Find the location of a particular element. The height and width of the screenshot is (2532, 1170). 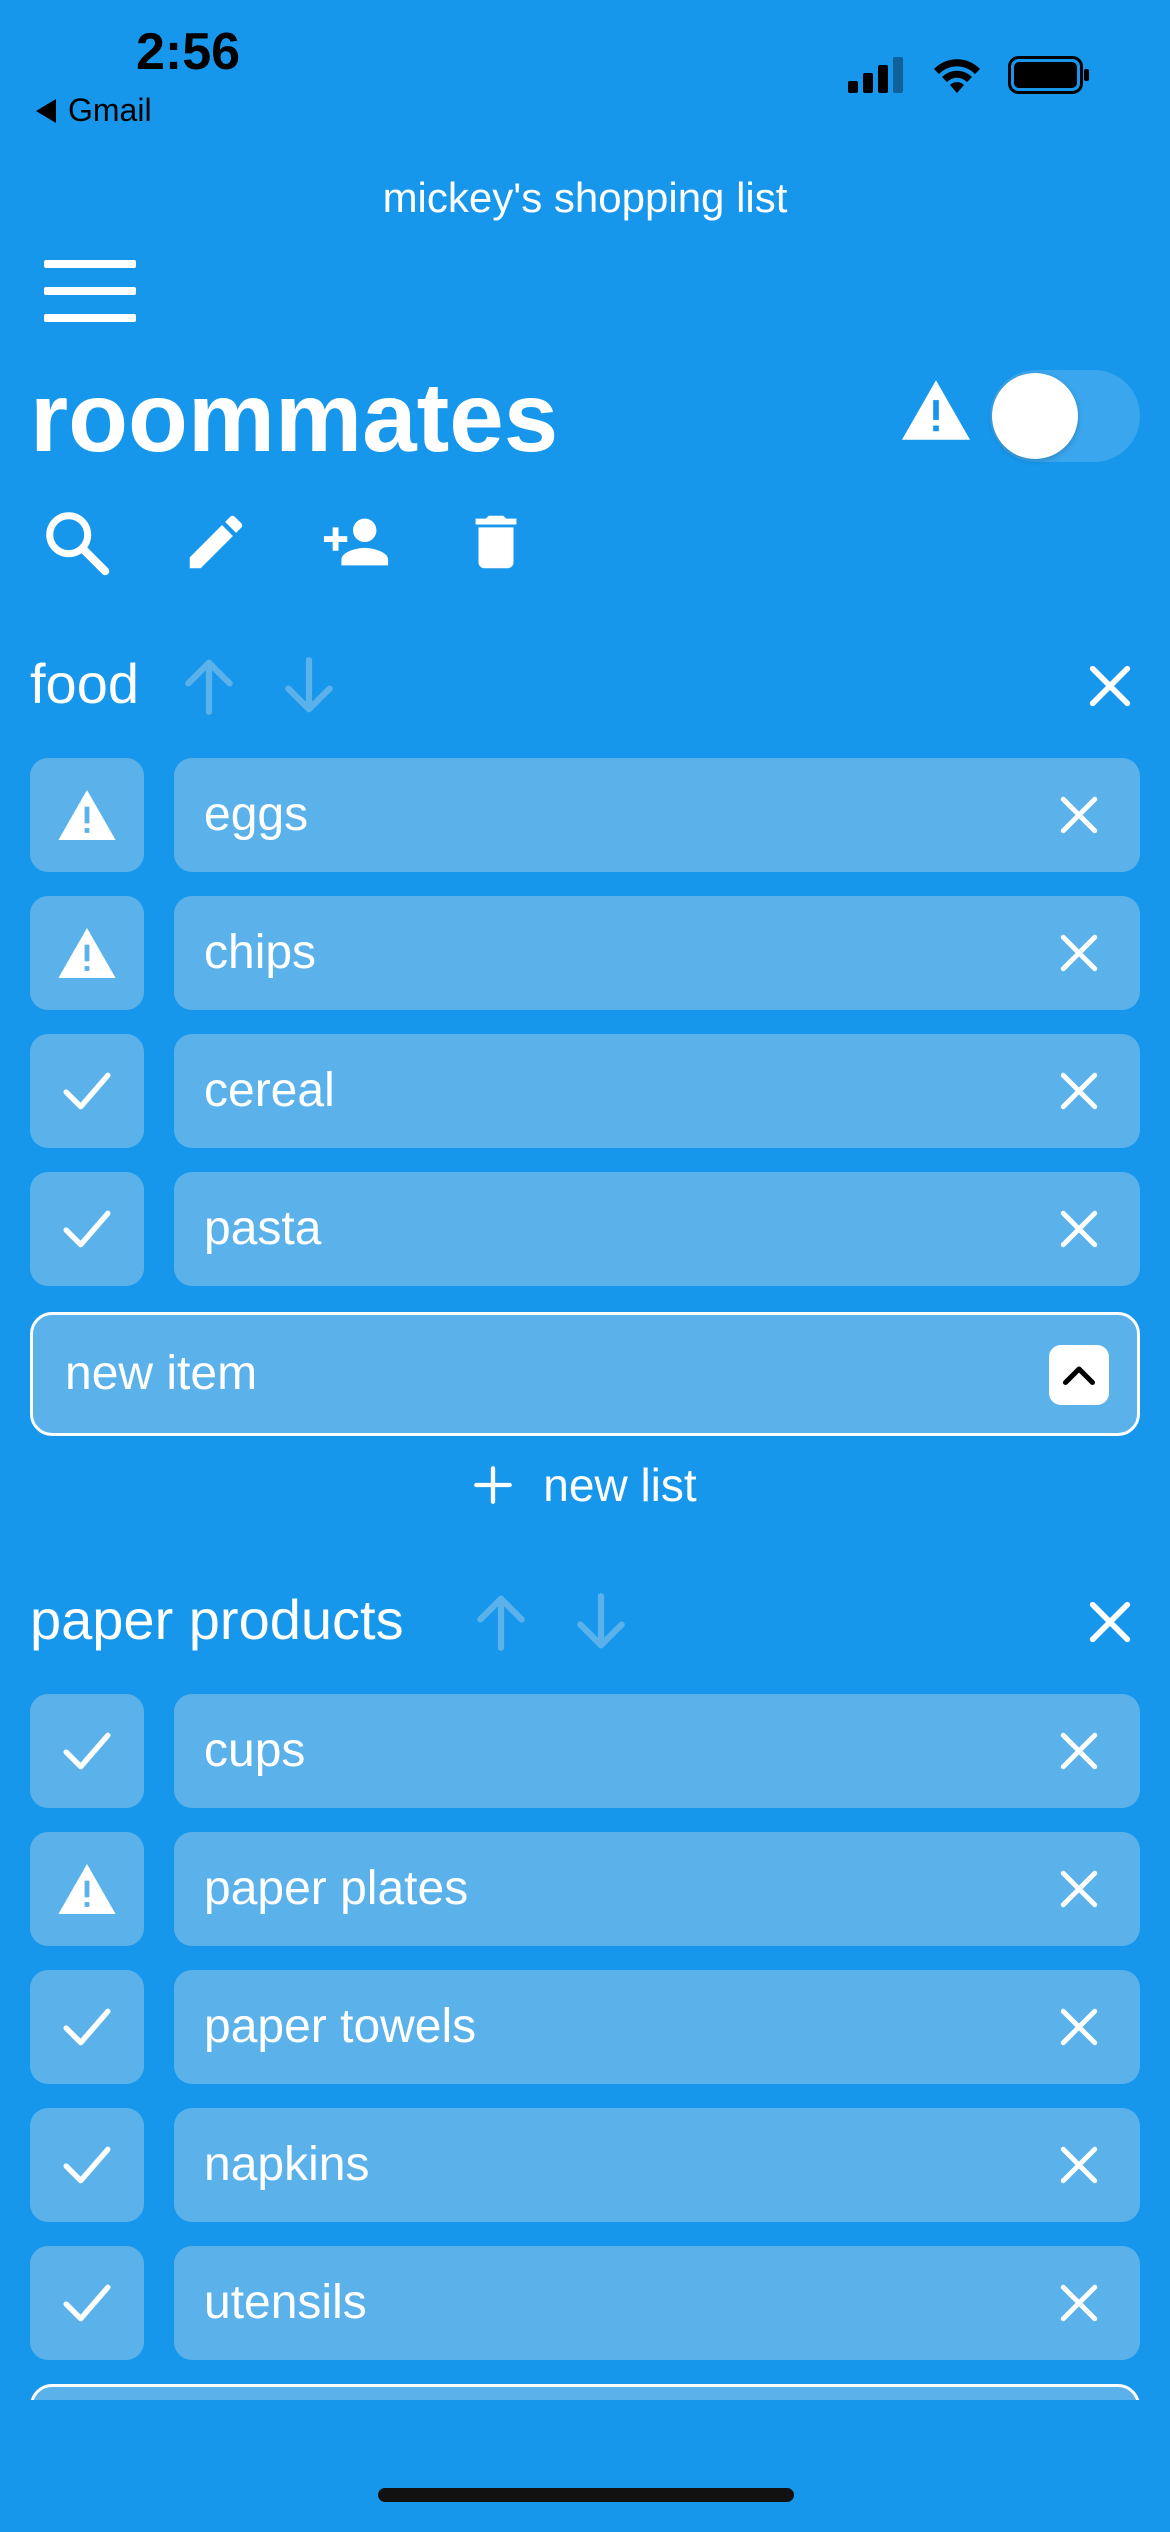

home-indicator is located at coordinates (586, 2495).